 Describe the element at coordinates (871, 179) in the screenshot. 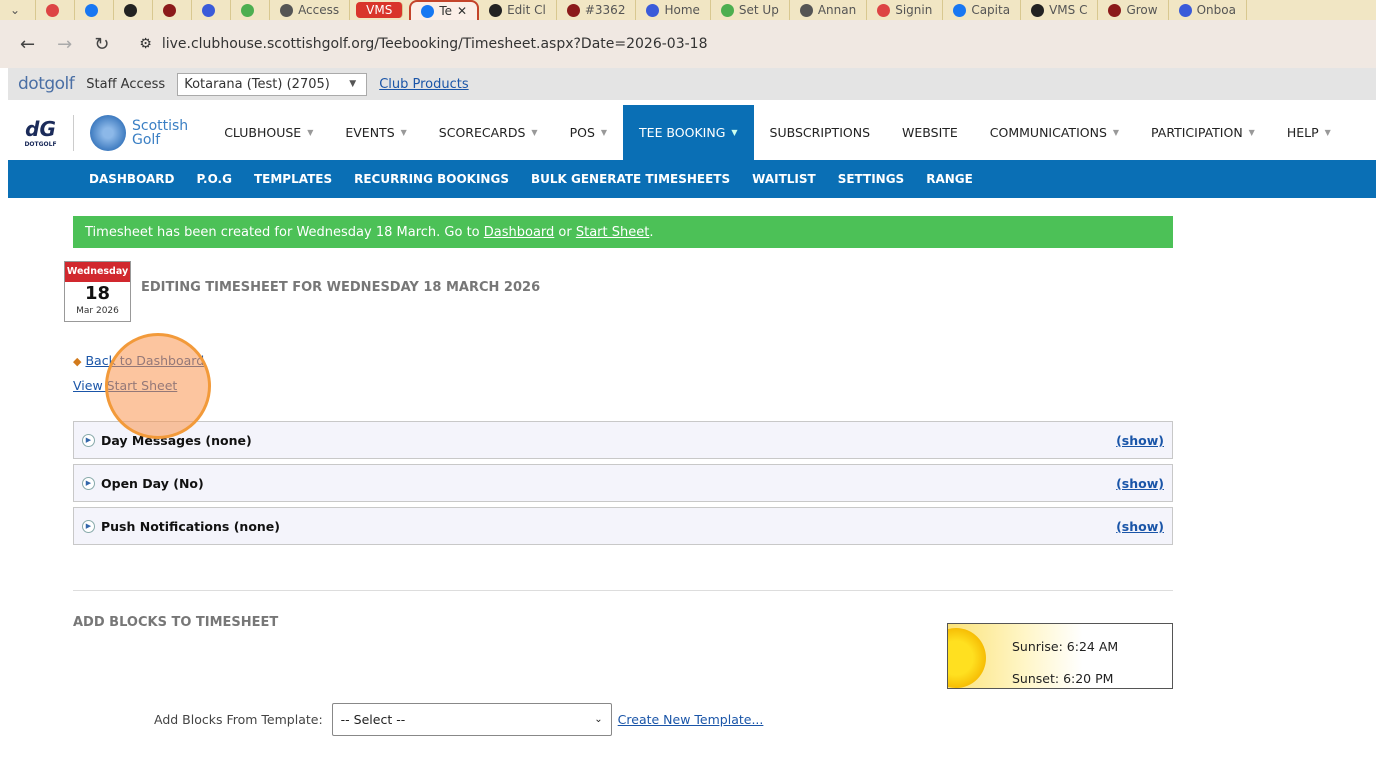

I see `subnav-item: SETTINGS` at that location.